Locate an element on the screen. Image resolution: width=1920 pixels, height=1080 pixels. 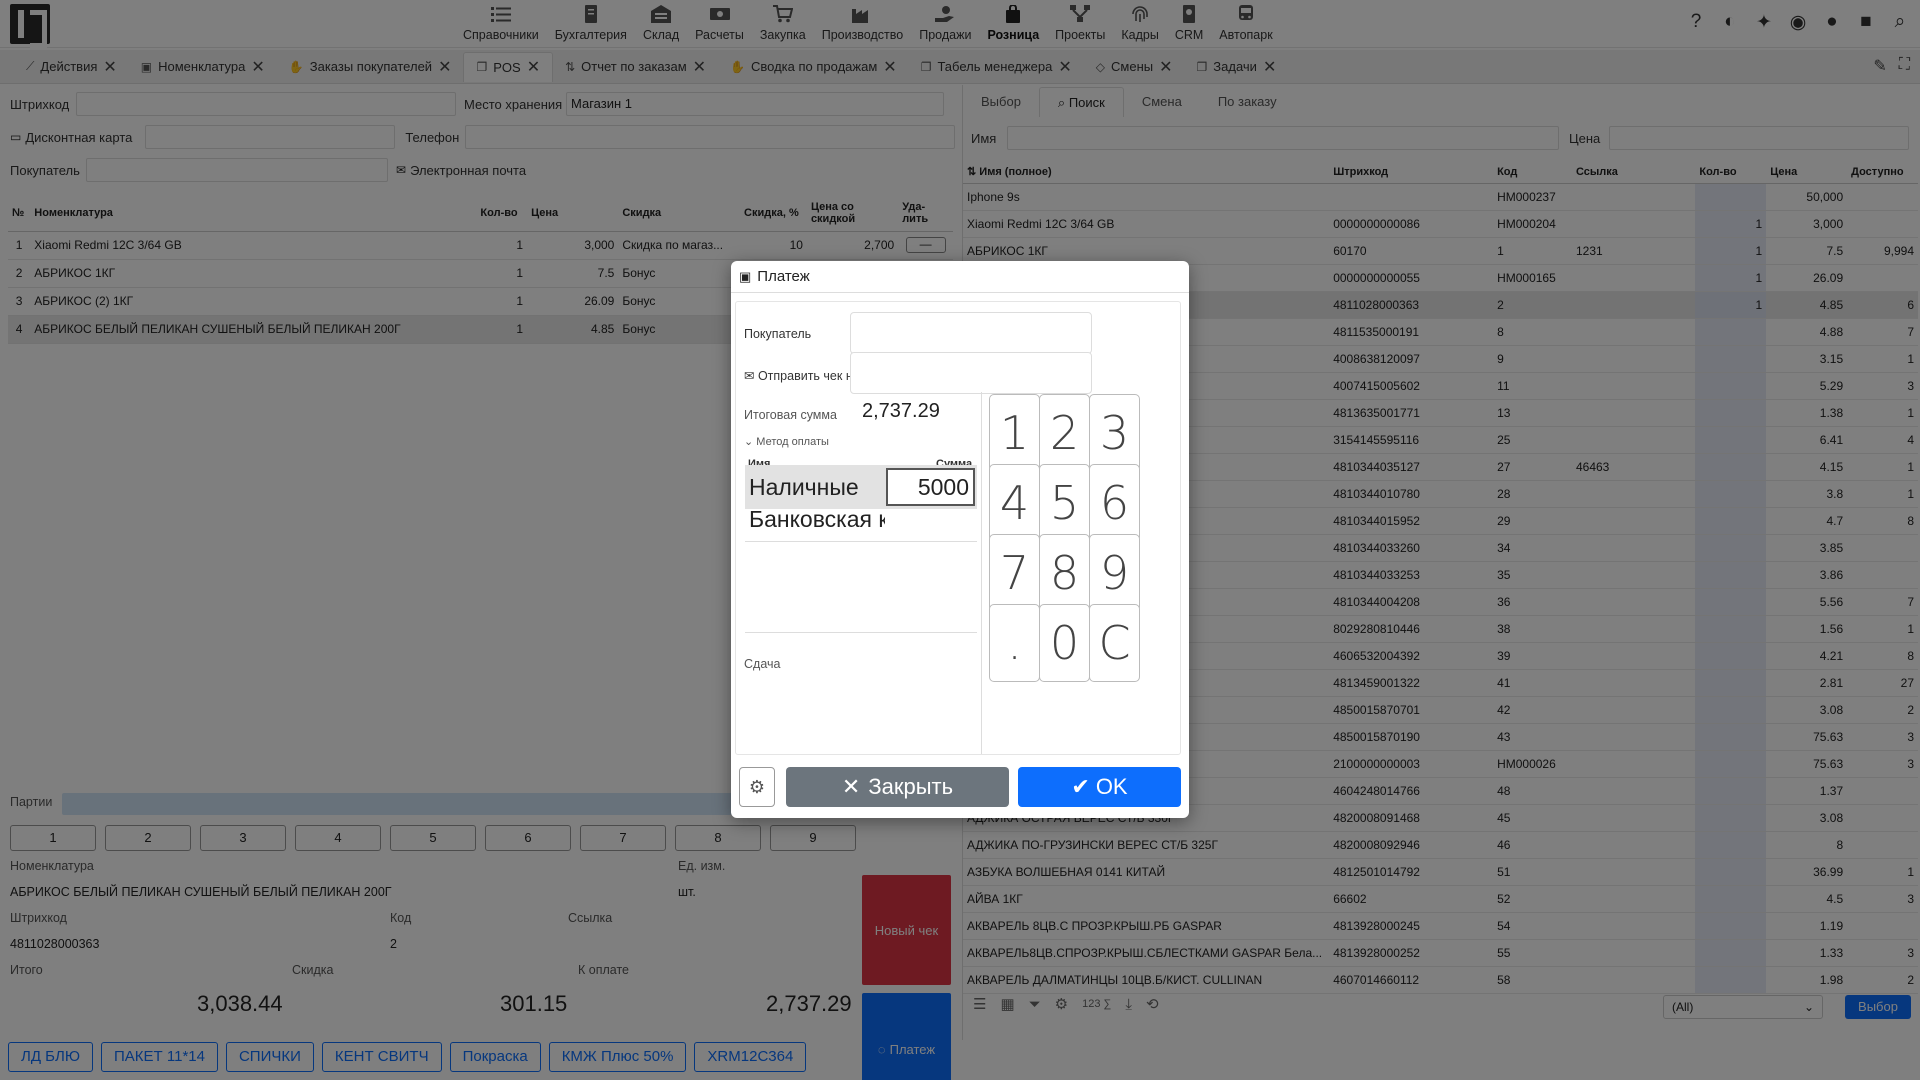
payment-method-card: Банковская к is located at coordinates (861, 520).